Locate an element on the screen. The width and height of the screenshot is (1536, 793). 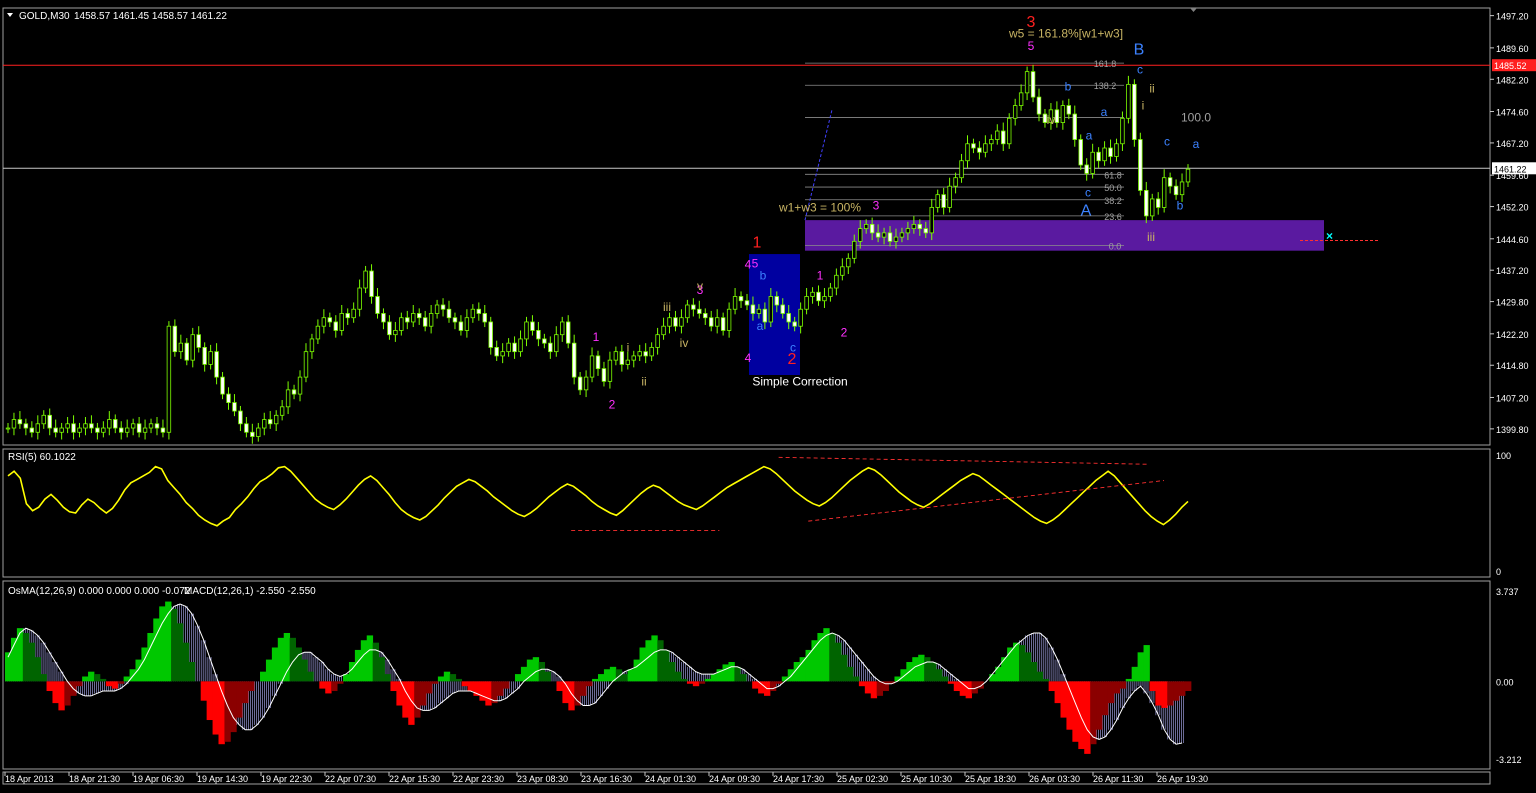
wave-label: c is located at coordinates (1140, 70).